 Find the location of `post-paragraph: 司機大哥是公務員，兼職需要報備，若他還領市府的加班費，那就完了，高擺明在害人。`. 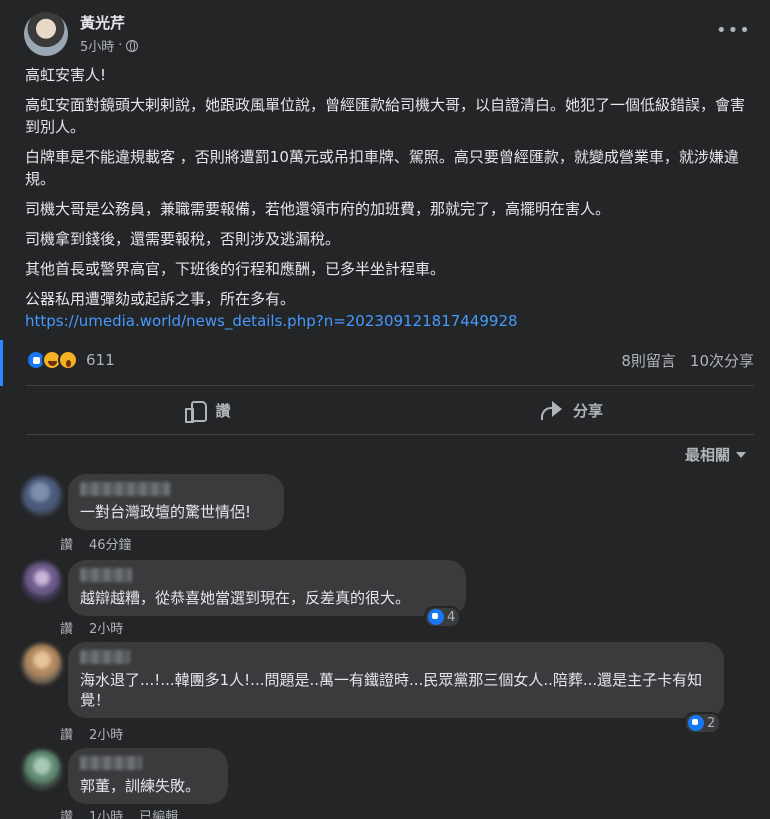

post-paragraph: 司機大哥是公務員，兼職需要報備，若他還領市府的加班費，那就完了，高擺明在害人。 is located at coordinates (318, 209).